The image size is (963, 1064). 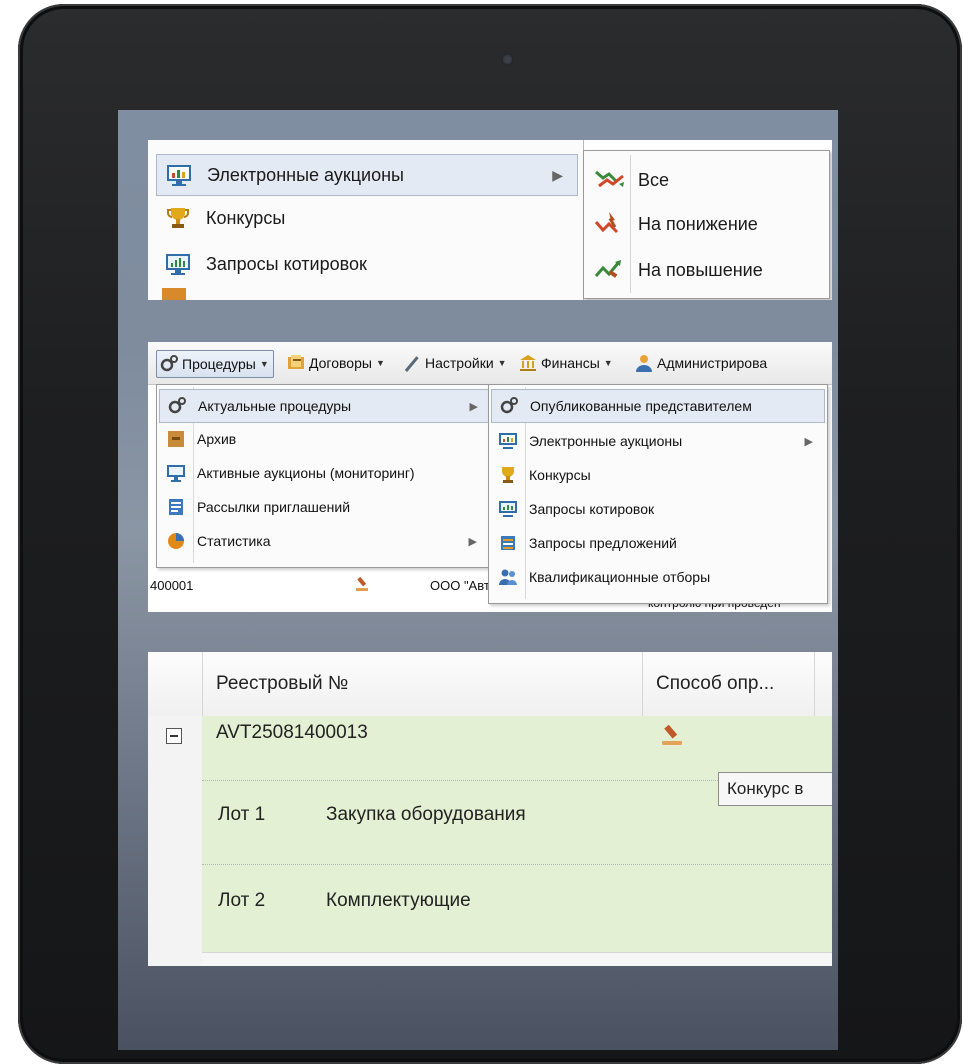 What do you see at coordinates (560, 475) in the screenshot?
I see `submenu-item-label: Конкурсы` at bounding box center [560, 475].